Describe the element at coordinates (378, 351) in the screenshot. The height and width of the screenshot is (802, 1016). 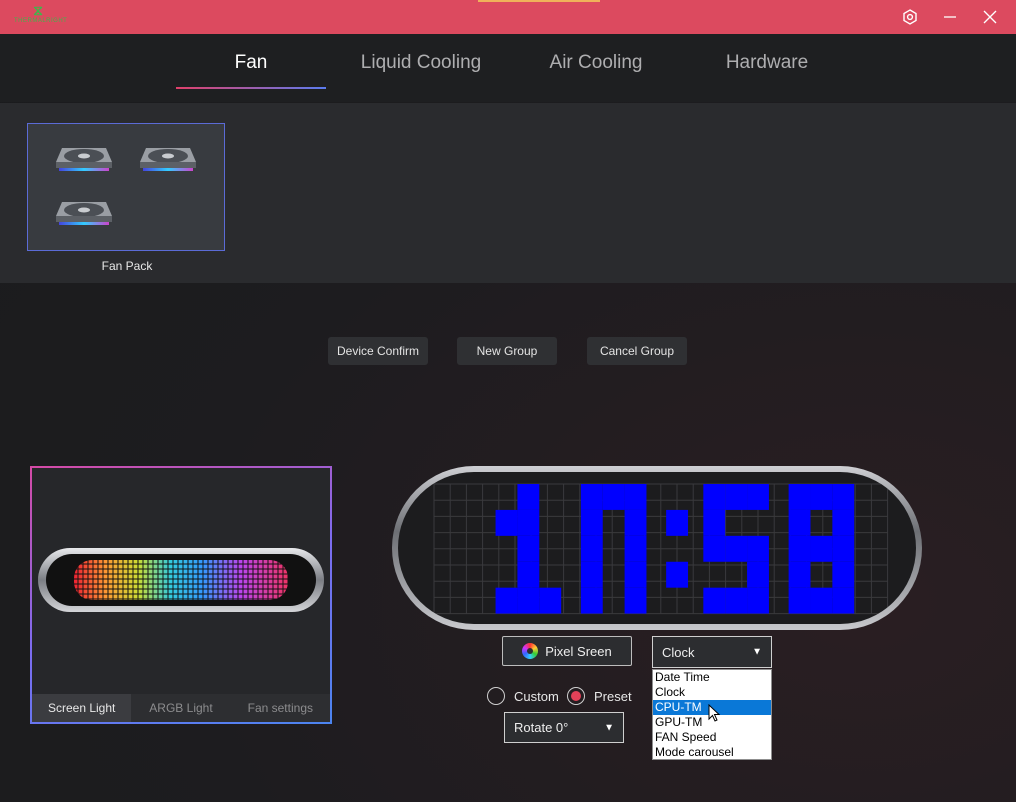
I see `device-confirm-button: Device Confirm` at that location.